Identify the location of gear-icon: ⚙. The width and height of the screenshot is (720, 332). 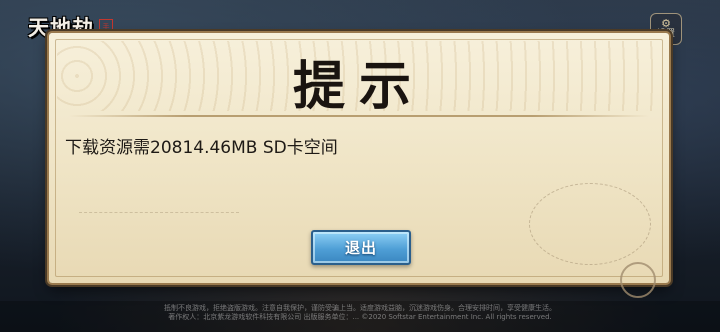
(666, 23).